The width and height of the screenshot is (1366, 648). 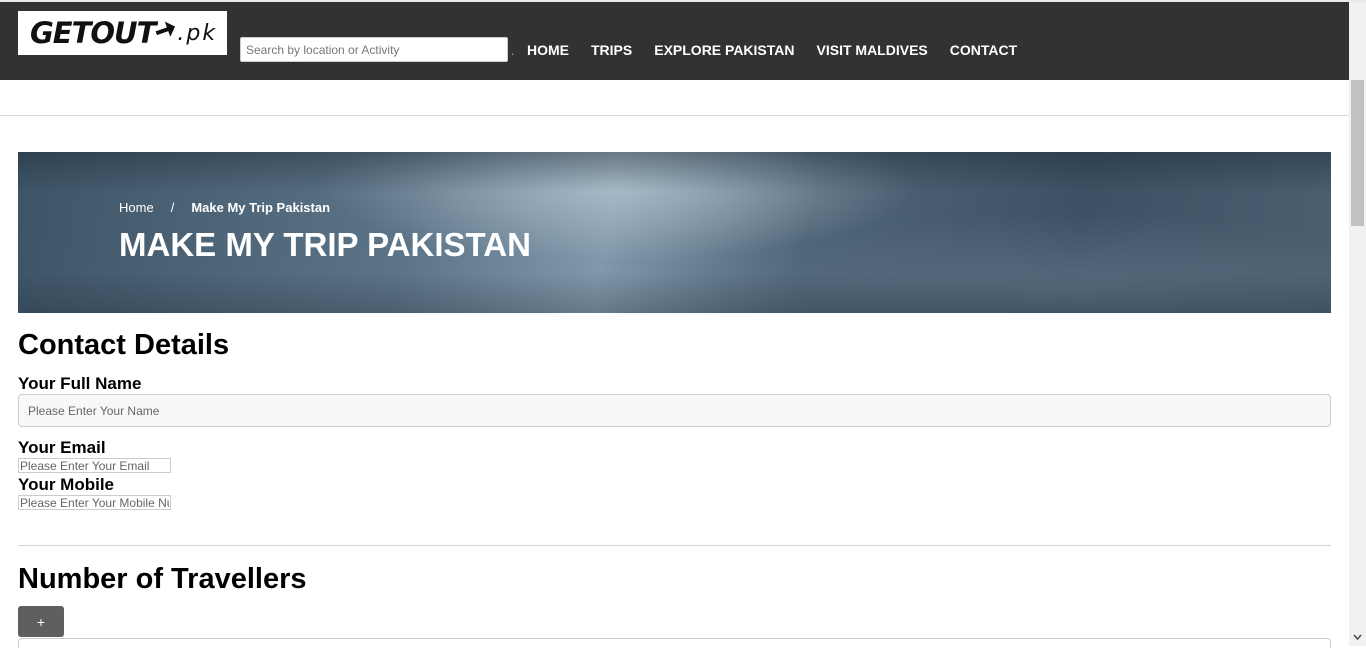 I want to click on email-label: Your Email, so click(x=62, y=447).